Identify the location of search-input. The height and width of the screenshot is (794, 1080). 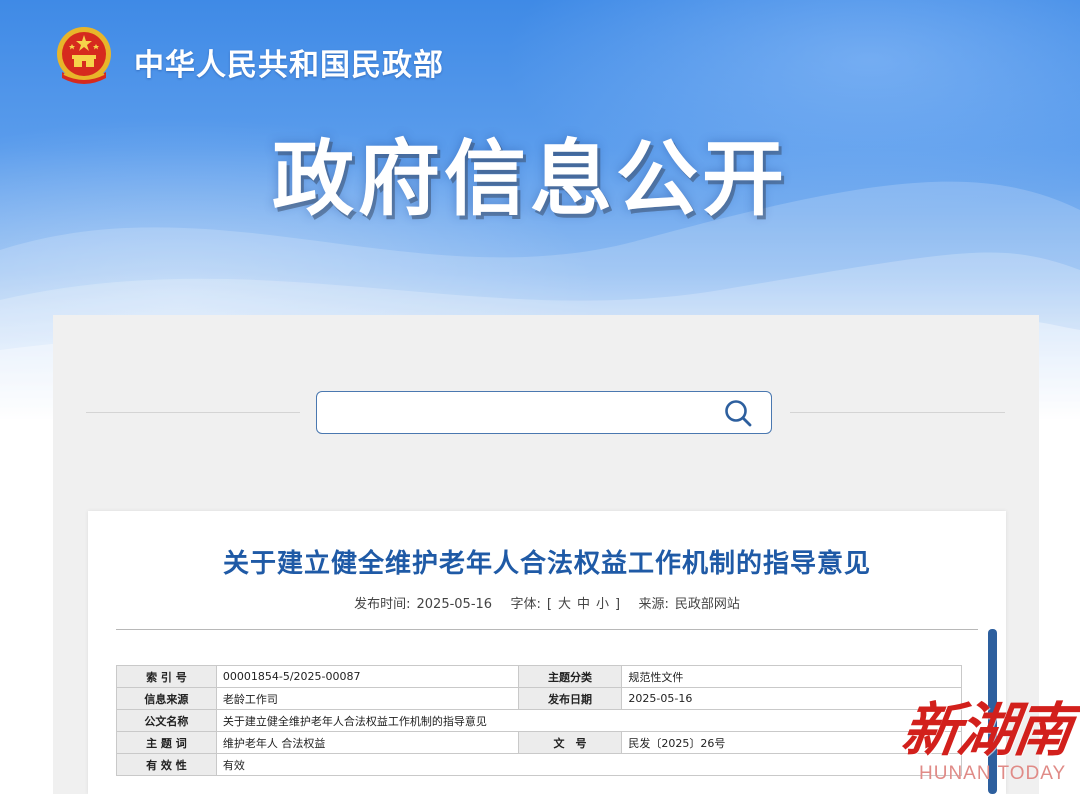
(521, 414).